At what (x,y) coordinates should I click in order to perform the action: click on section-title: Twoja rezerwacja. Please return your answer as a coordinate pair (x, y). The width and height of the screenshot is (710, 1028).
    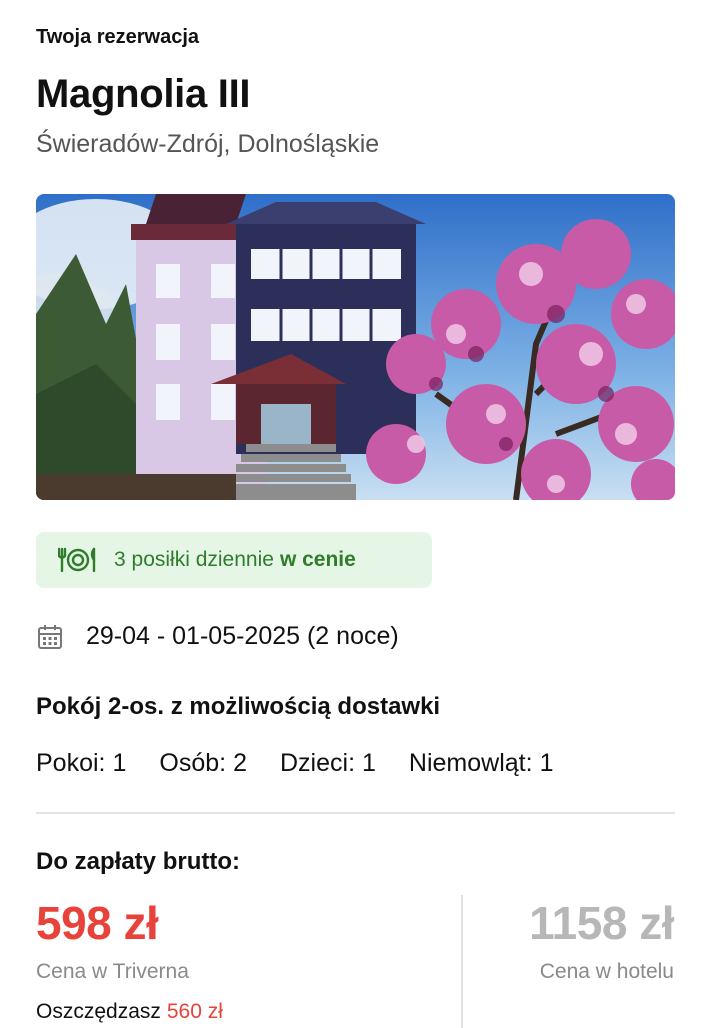
    Looking at the image, I should click on (118, 37).